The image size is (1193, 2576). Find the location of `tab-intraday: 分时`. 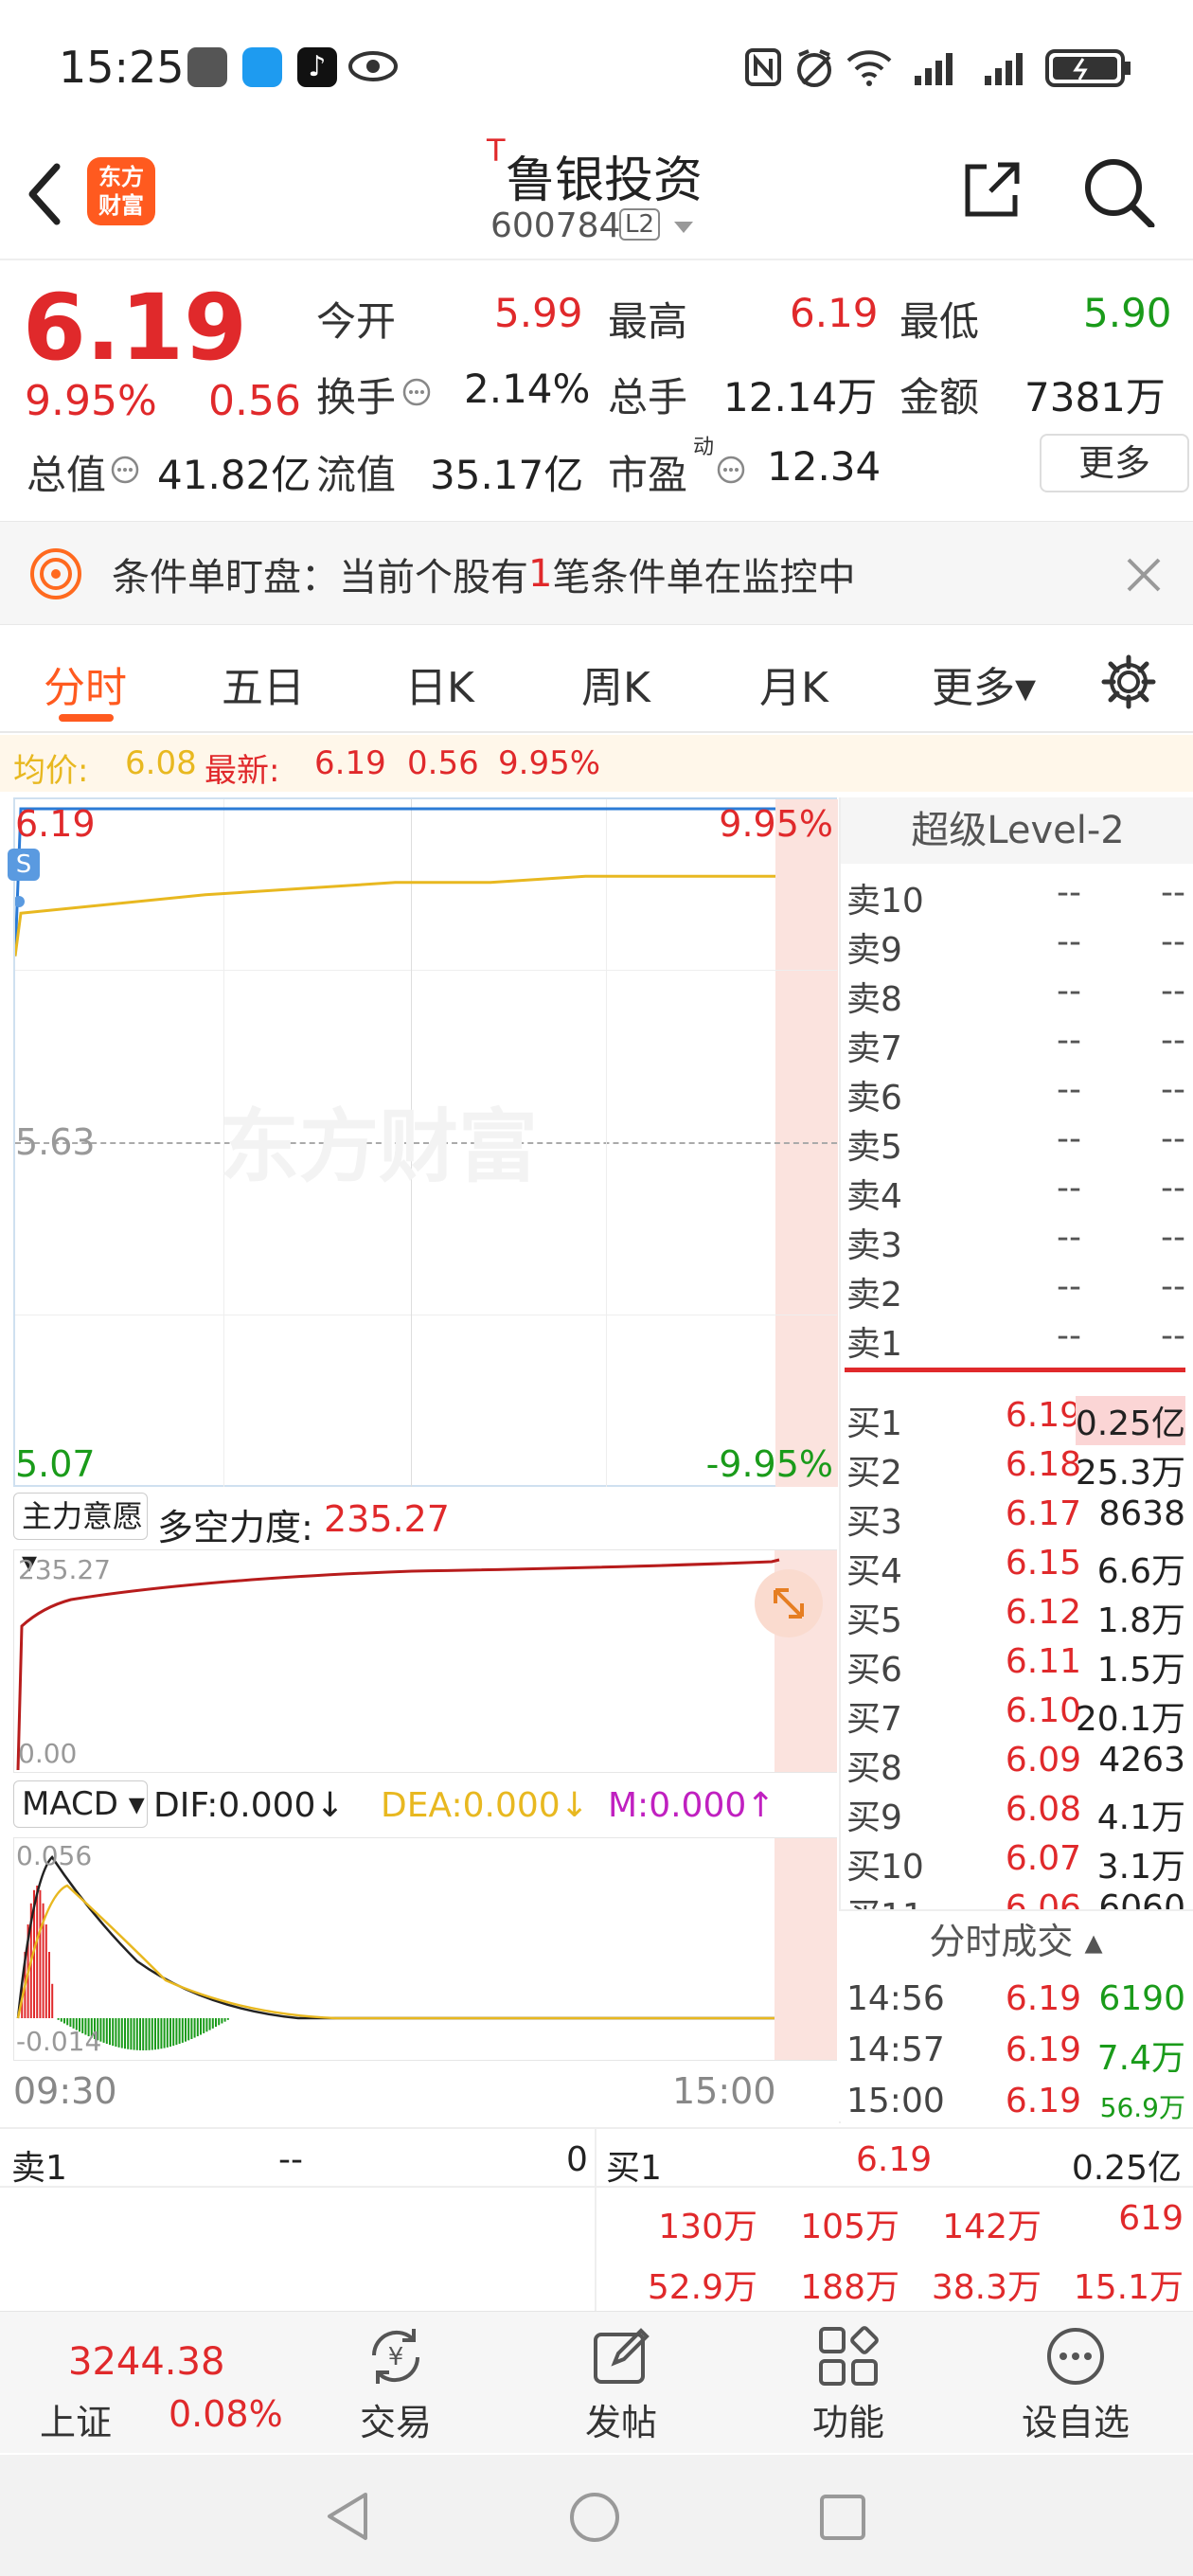

tab-intraday: 分时 is located at coordinates (85, 683).